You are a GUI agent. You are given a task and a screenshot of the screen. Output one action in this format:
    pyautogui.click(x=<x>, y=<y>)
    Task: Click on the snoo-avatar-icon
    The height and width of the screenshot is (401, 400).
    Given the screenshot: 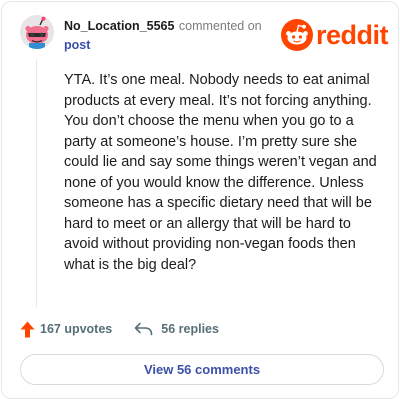 What is the action you would take?
    pyautogui.click(x=37, y=32)
    